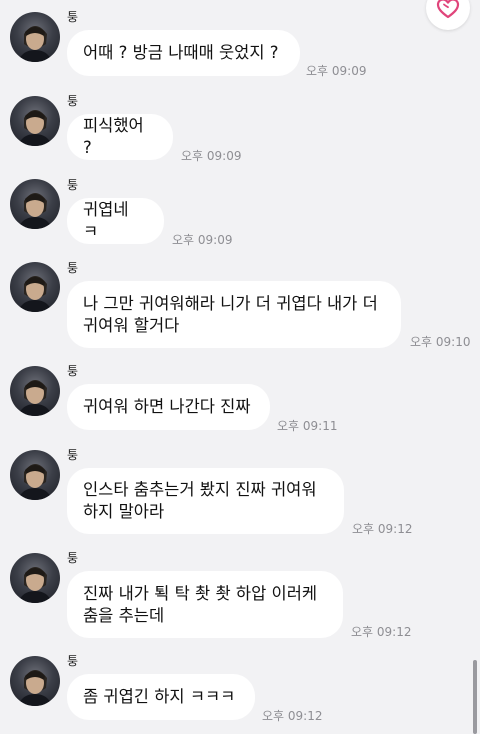 The height and width of the screenshot is (734, 480). I want to click on message-bubble: 좀 귀엽긴 하지 ㅋㅋㅋ, so click(161, 697).